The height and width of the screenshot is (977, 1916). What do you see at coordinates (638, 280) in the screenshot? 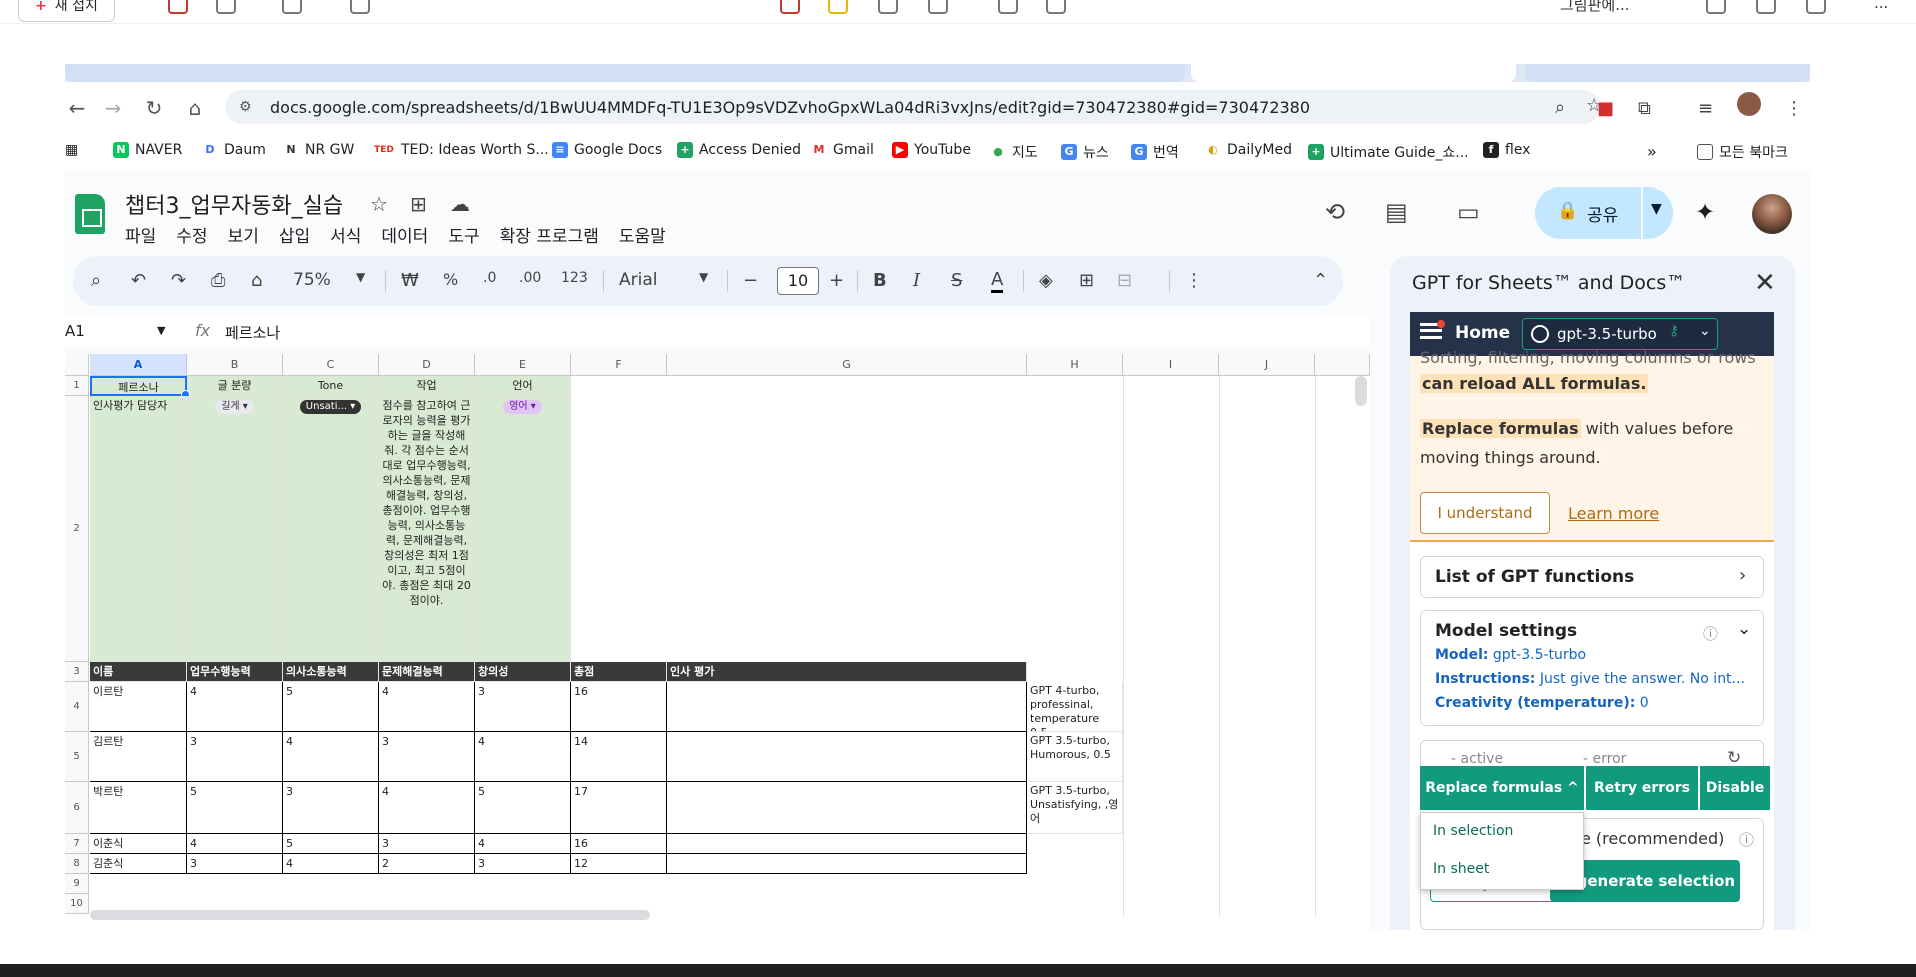
I see `font-family-select: Arial` at bounding box center [638, 280].